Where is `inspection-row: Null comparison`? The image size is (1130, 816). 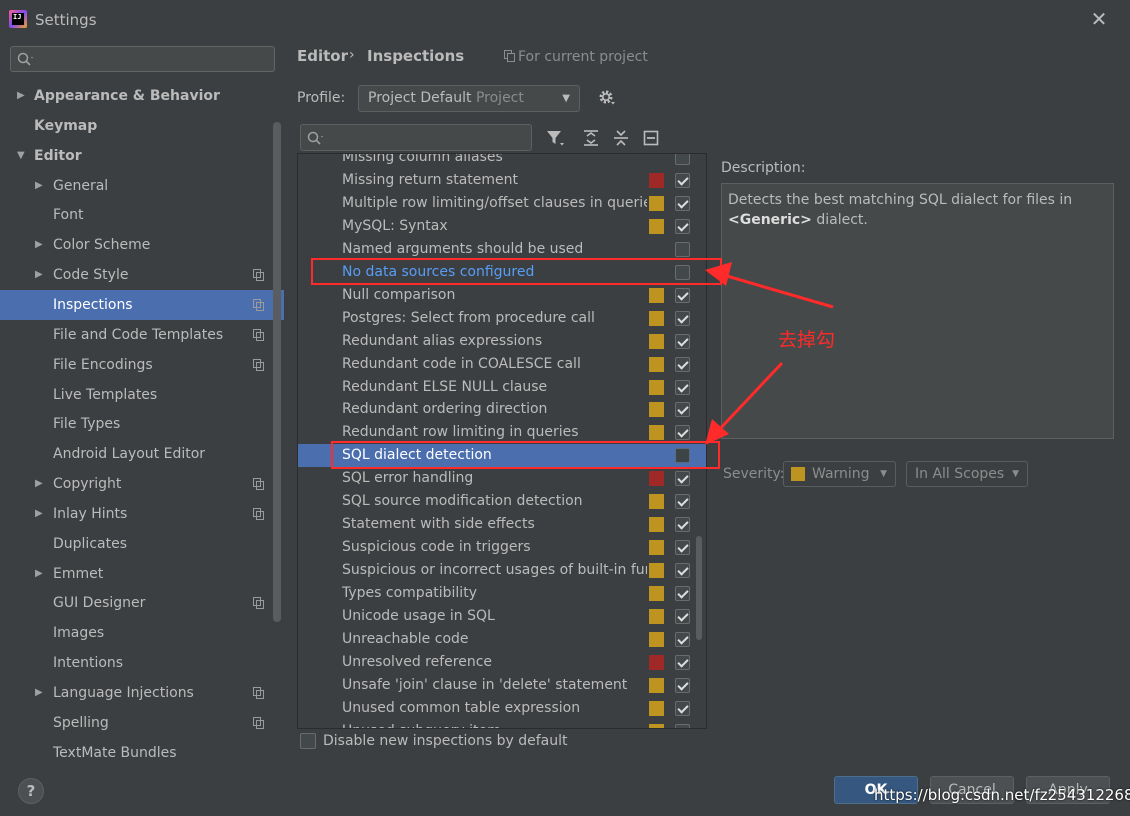
inspection-row: Null comparison is located at coordinates (502, 295).